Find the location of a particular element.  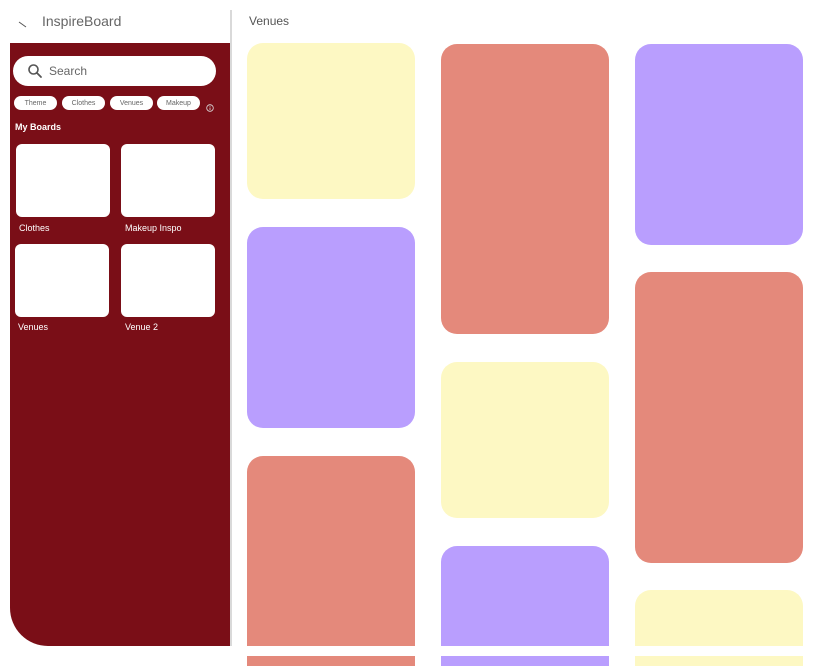

chip-makeup: Makeup is located at coordinates (178, 103).